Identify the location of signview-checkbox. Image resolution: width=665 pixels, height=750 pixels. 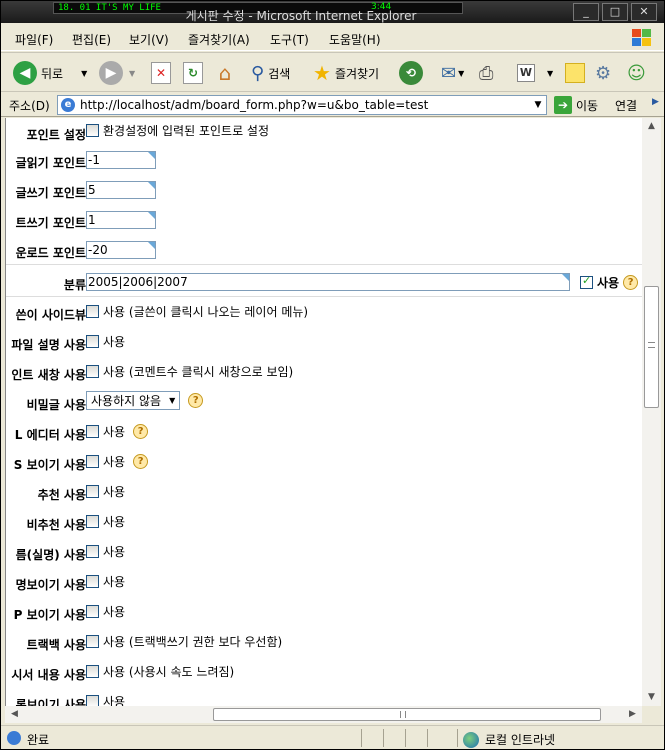
(92, 581).